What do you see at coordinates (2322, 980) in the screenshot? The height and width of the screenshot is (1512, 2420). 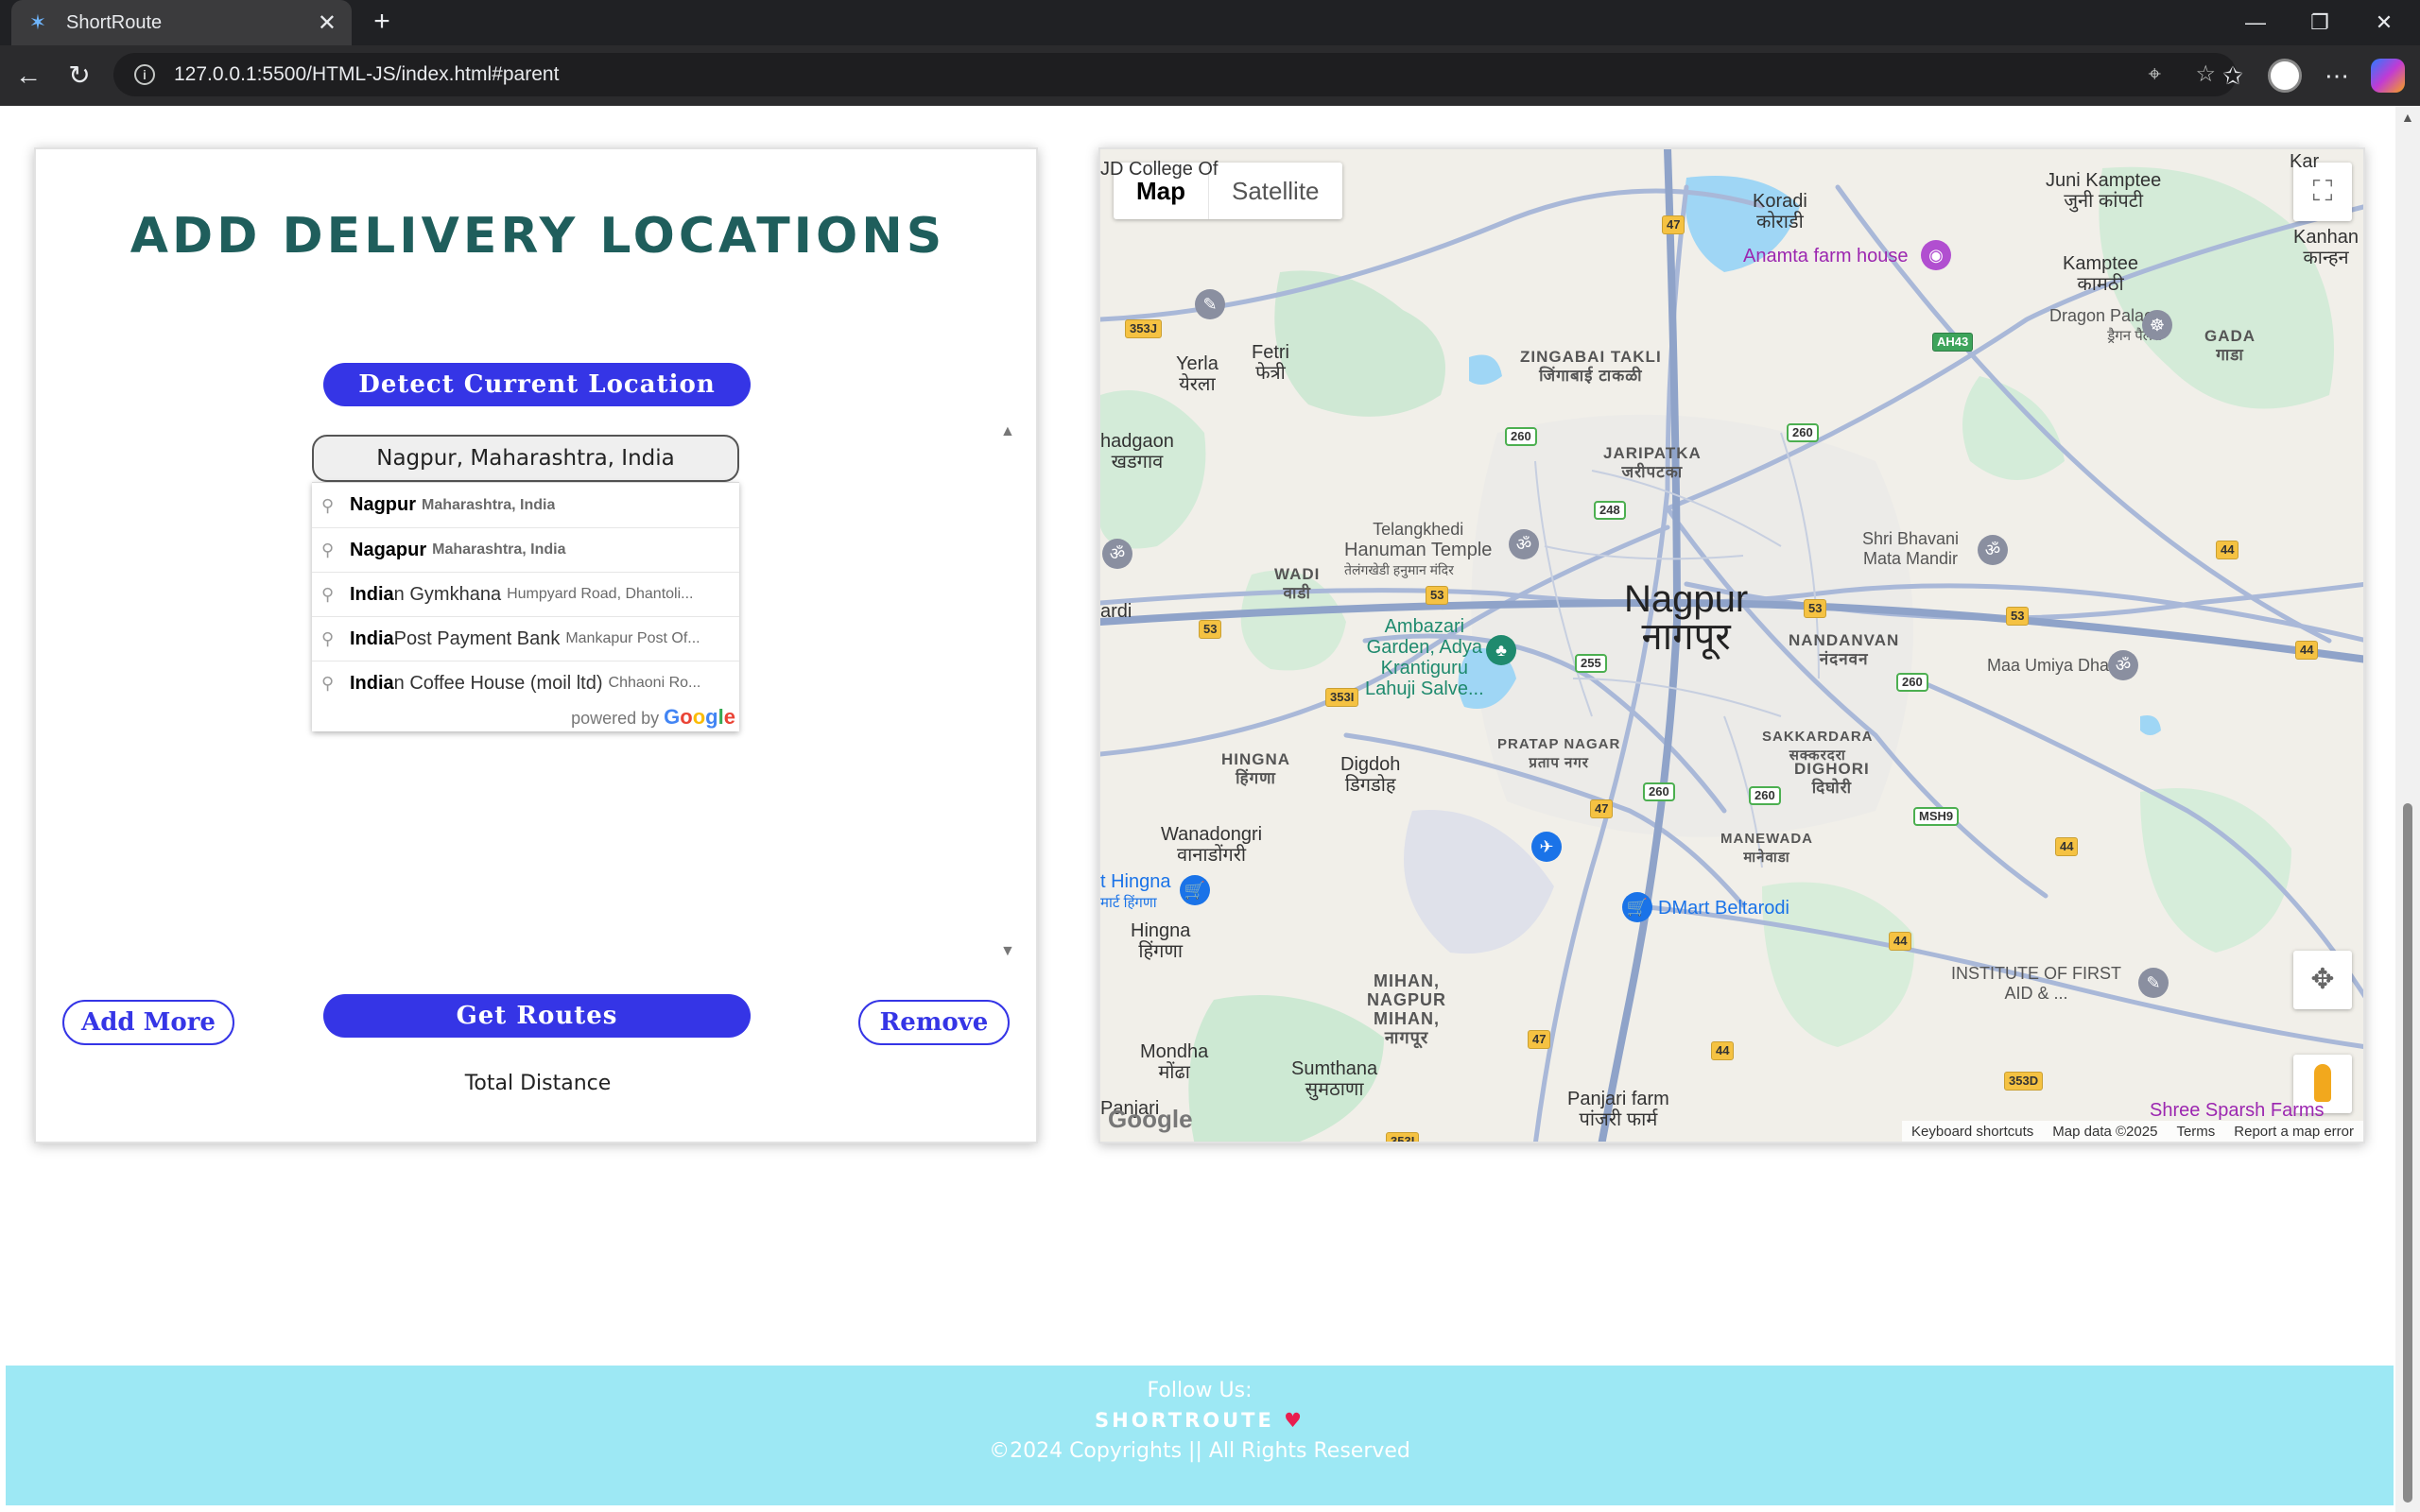 I see `camera-control-icon: ✥` at bounding box center [2322, 980].